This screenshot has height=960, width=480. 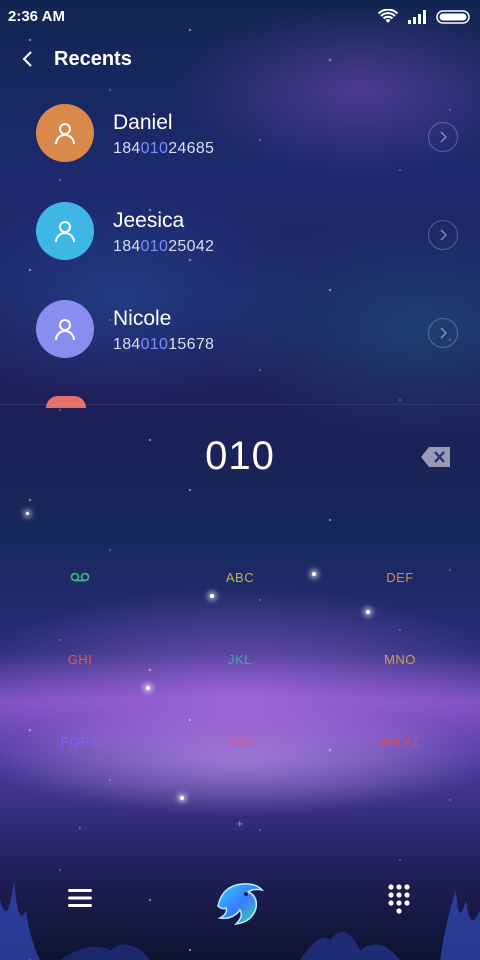 What do you see at coordinates (454, 19) in the screenshot?
I see `battery-icon` at bounding box center [454, 19].